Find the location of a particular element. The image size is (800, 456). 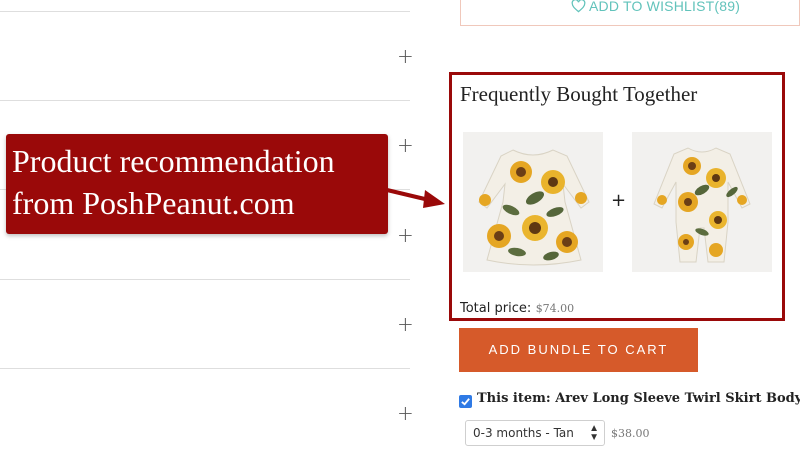

product-image-footie is located at coordinates (702, 202).